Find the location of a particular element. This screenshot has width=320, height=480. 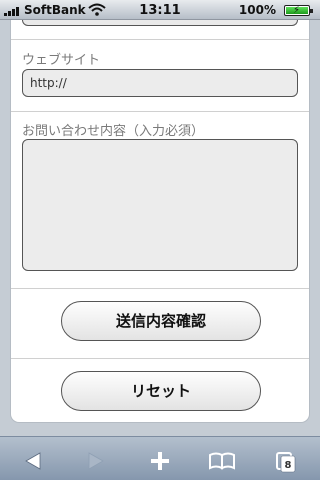

back-button is located at coordinates (33, 458).